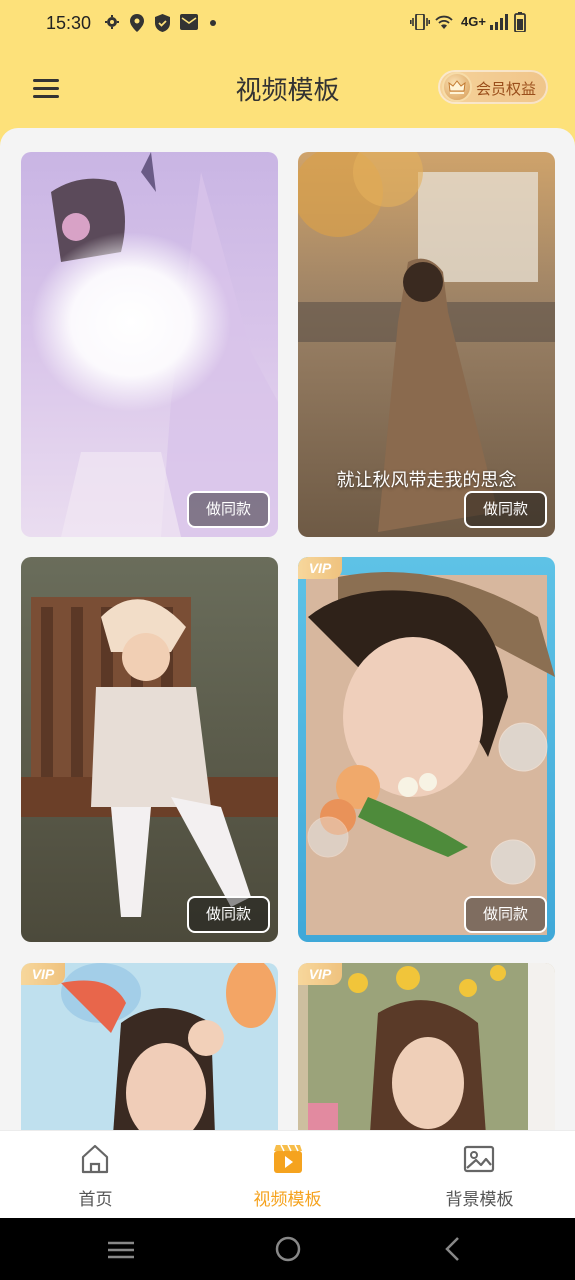  I want to click on status-bar: 15:30 4G+, so click(287, 24).